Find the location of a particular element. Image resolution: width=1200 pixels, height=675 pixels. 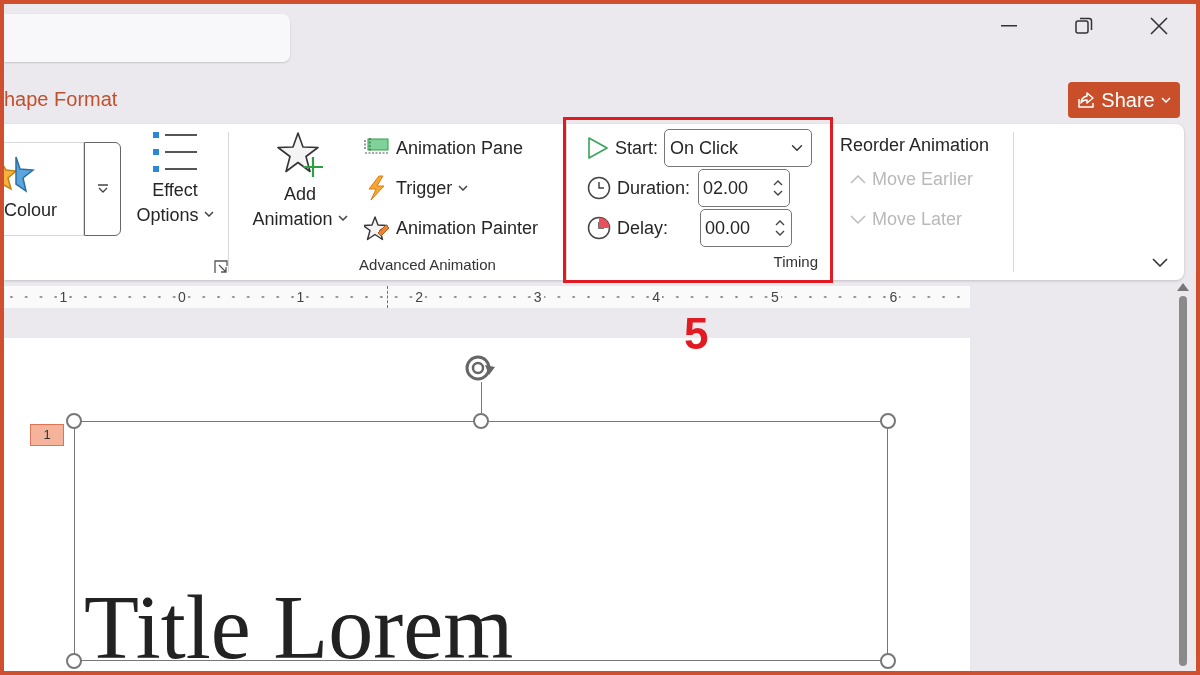

number-spinner: 00.00 is located at coordinates (746, 228).